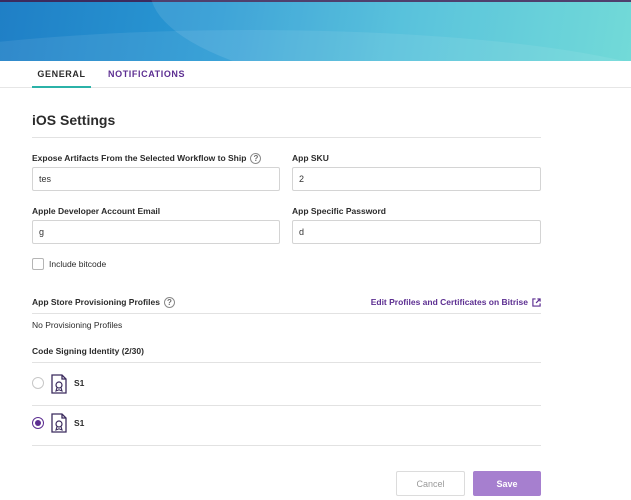 Image resolution: width=631 pixels, height=500 pixels. What do you see at coordinates (146, 74) in the screenshot?
I see `tab-notifications: NOTIFICATIONS` at bounding box center [146, 74].